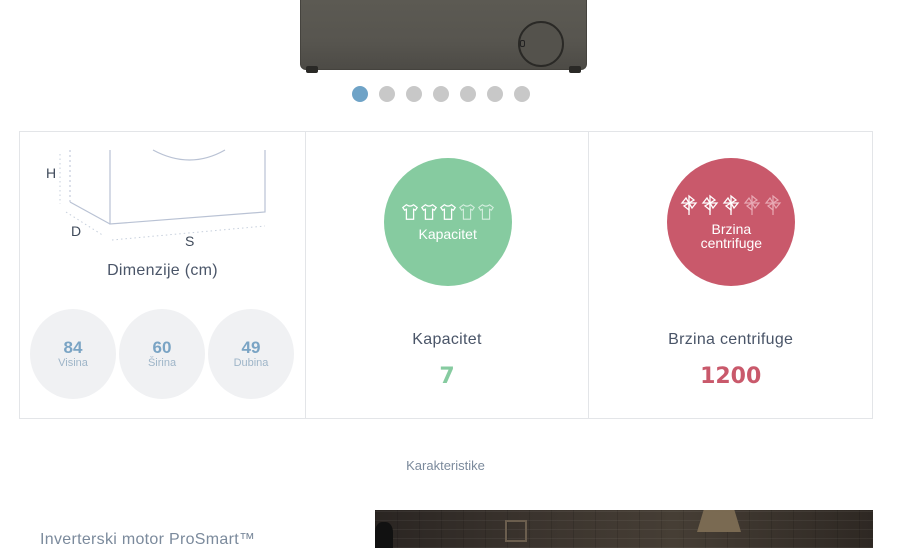 The height and width of the screenshot is (548, 899). What do you see at coordinates (516, 531) in the screenshot?
I see `wall-frame` at bounding box center [516, 531].